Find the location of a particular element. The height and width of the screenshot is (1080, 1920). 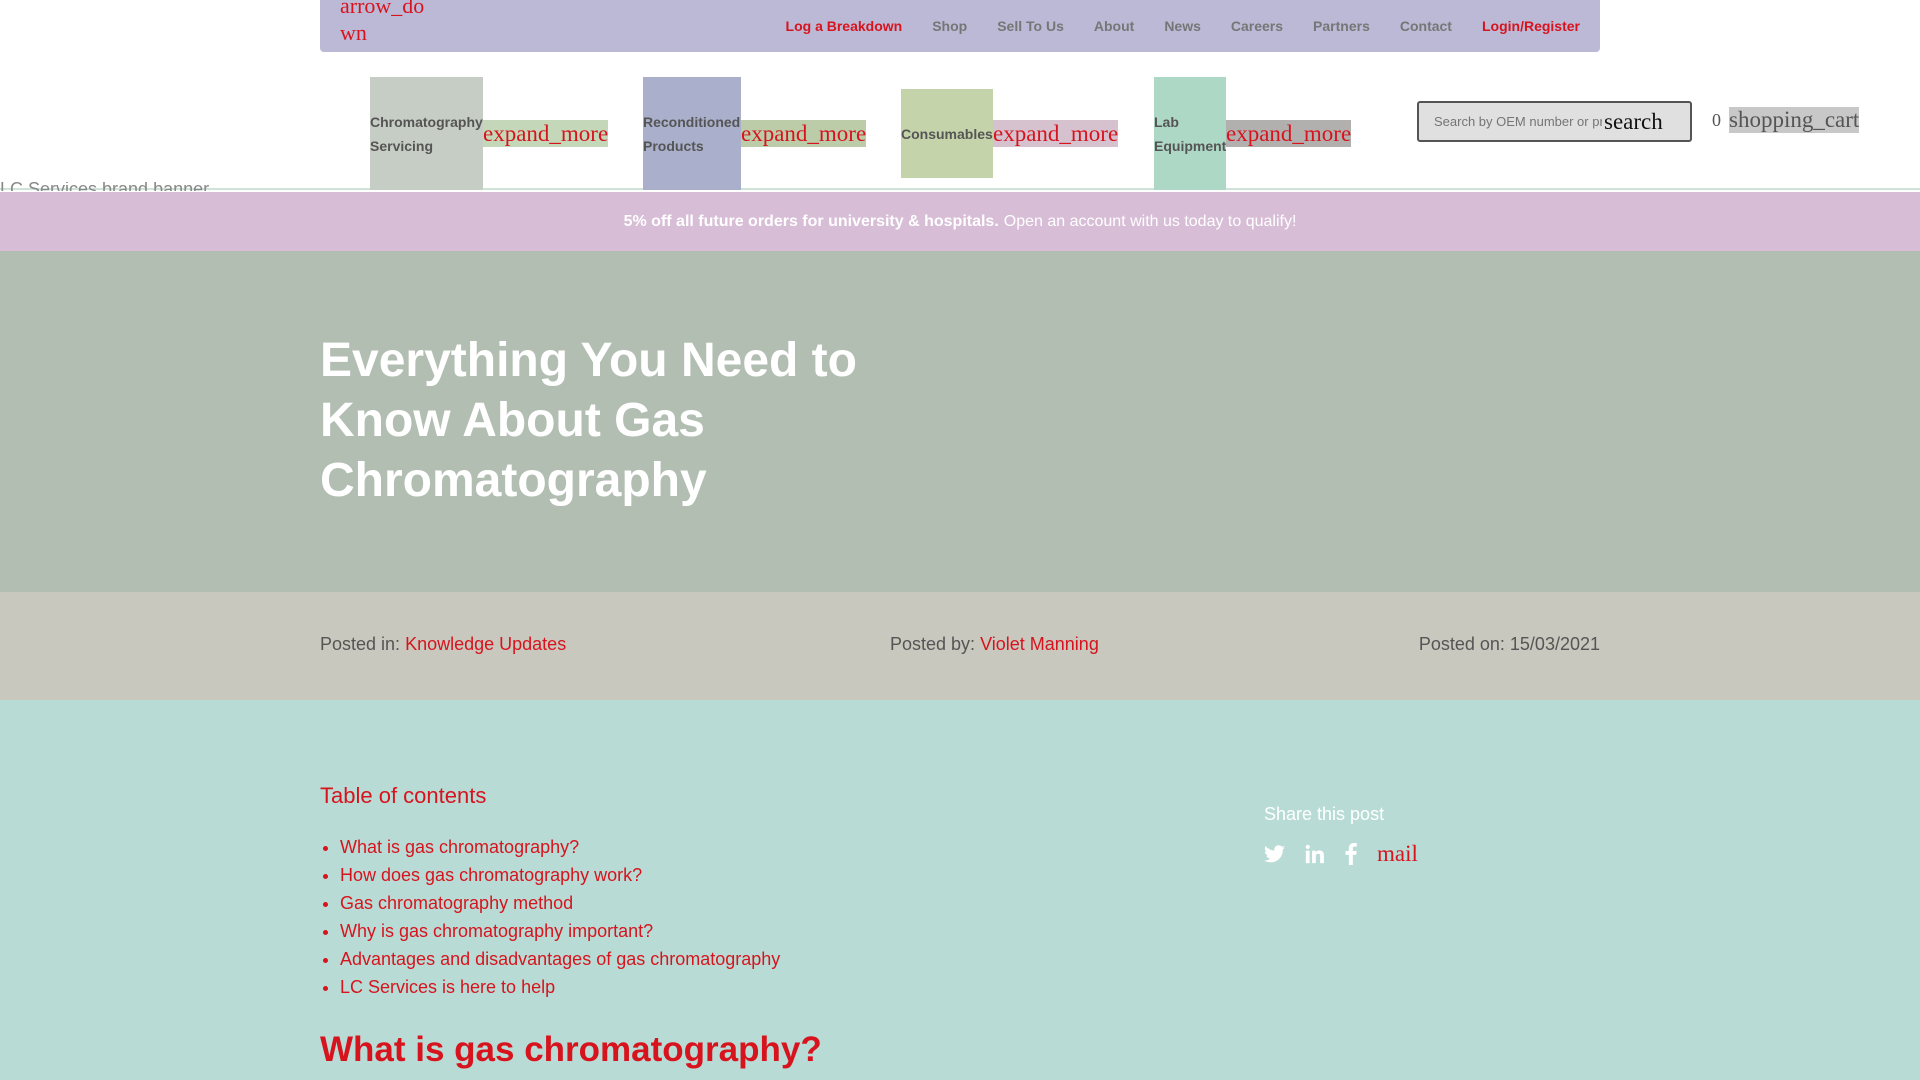

search-input is located at coordinates (1511, 121).